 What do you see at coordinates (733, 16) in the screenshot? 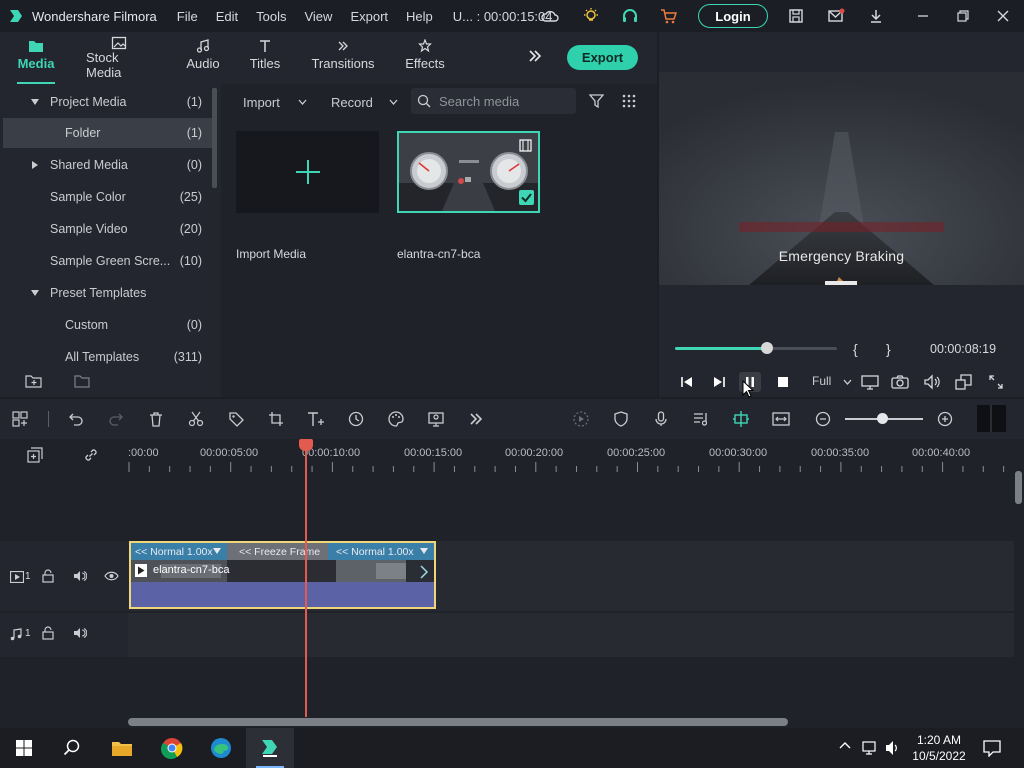
I see `login-button: Login` at bounding box center [733, 16].